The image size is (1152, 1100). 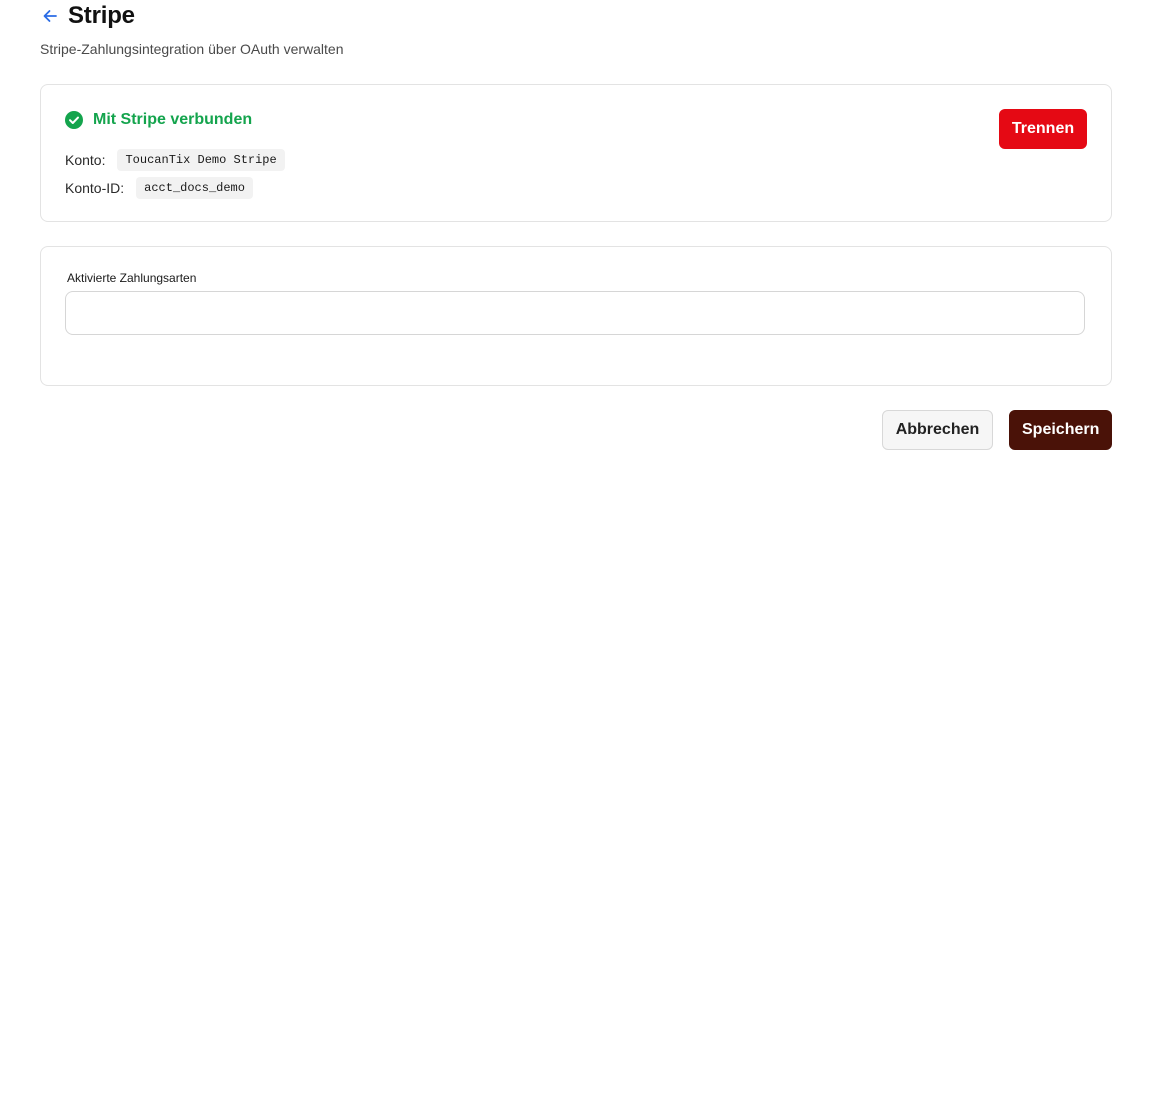 What do you see at coordinates (101, 15) in the screenshot?
I see `page-title: Stripe` at bounding box center [101, 15].